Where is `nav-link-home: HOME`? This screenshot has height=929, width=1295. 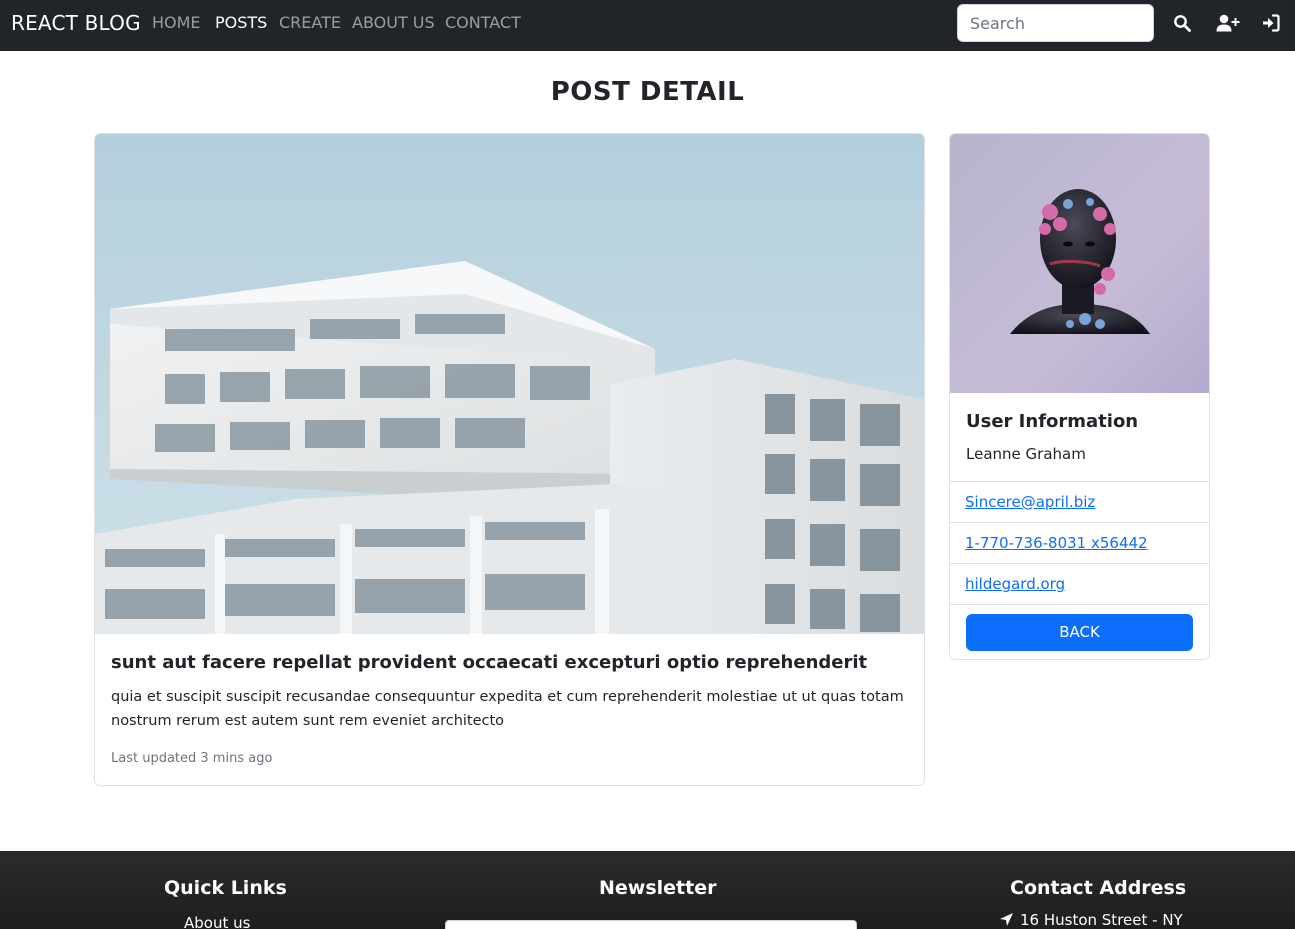
nav-link-home: HOME is located at coordinates (176, 23).